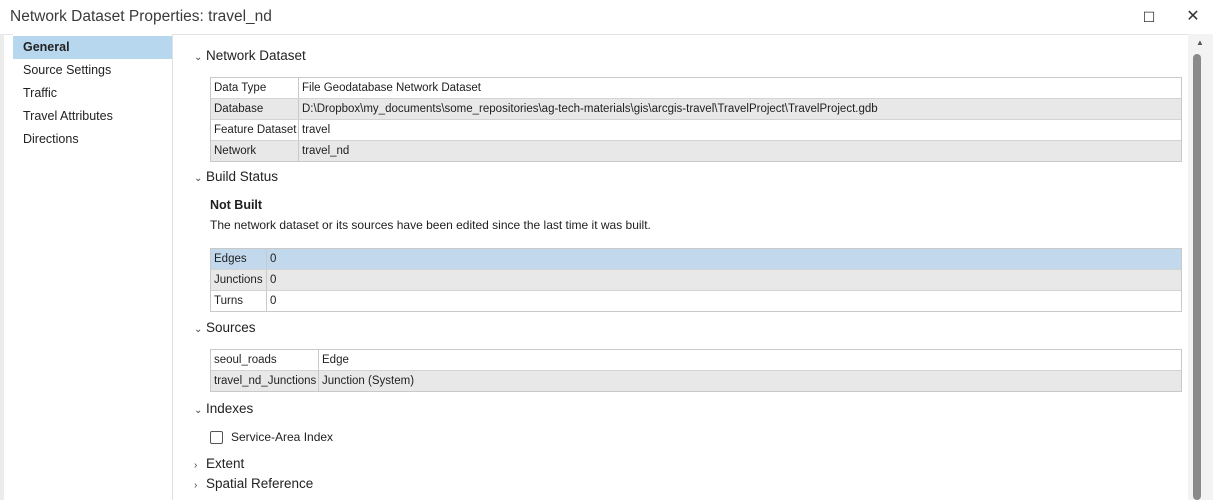 This screenshot has width=1213, height=500. Describe the element at coordinates (696, 151) in the screenshot. I see `table-row: Network travel_nd` at that location.